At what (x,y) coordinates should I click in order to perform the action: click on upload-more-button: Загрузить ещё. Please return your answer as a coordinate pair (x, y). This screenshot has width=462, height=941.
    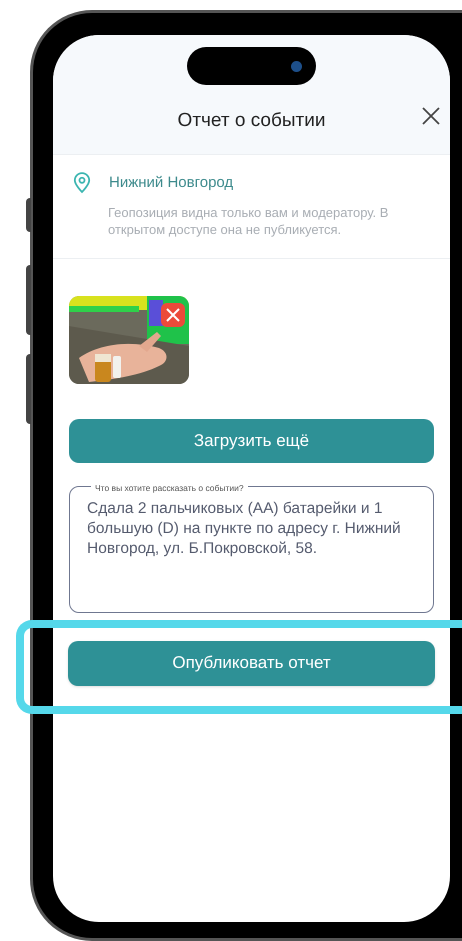
    Looking at the image, I should click on (251, 440).